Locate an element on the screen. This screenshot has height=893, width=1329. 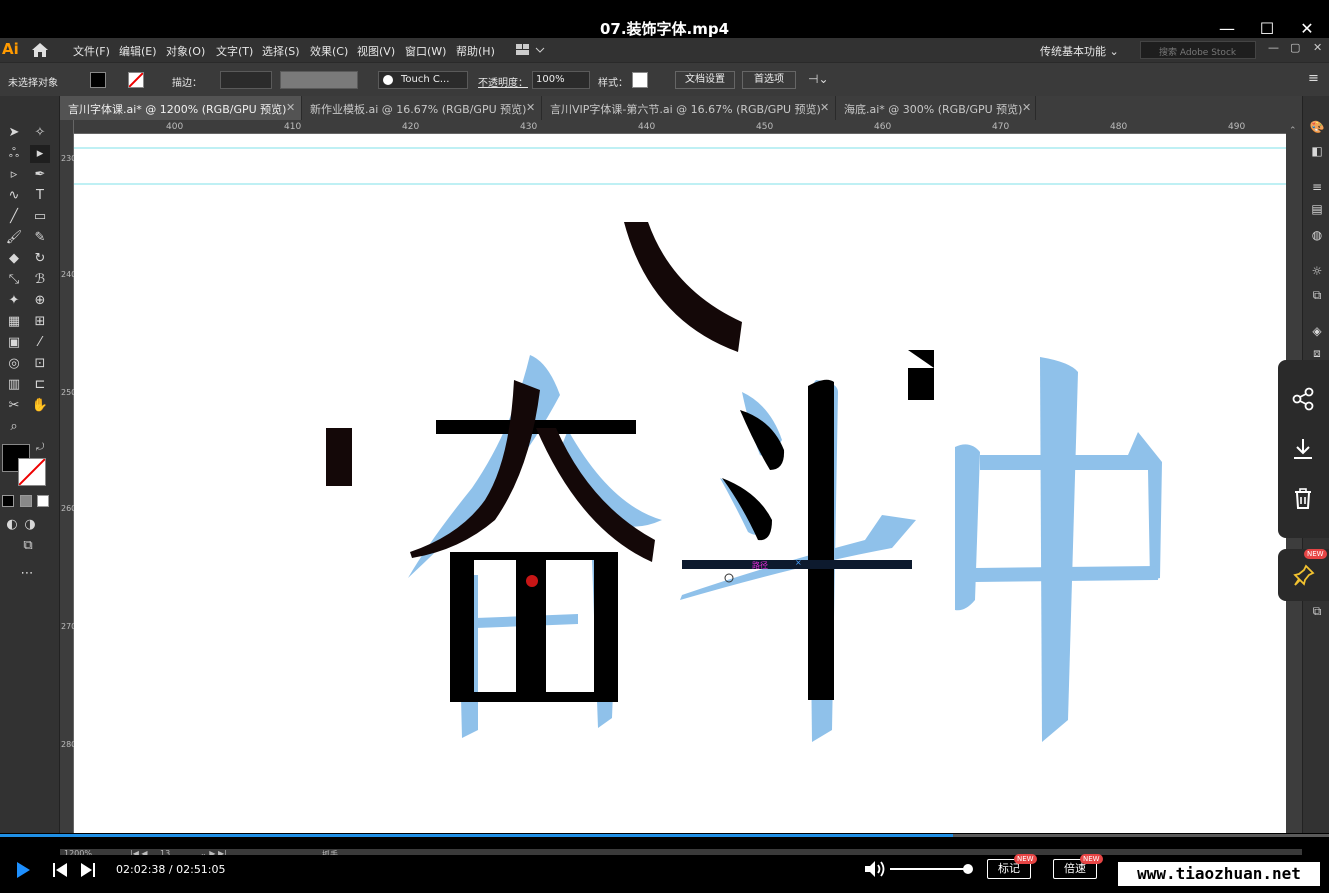
volume-knob is located at coordinates (968, 869).